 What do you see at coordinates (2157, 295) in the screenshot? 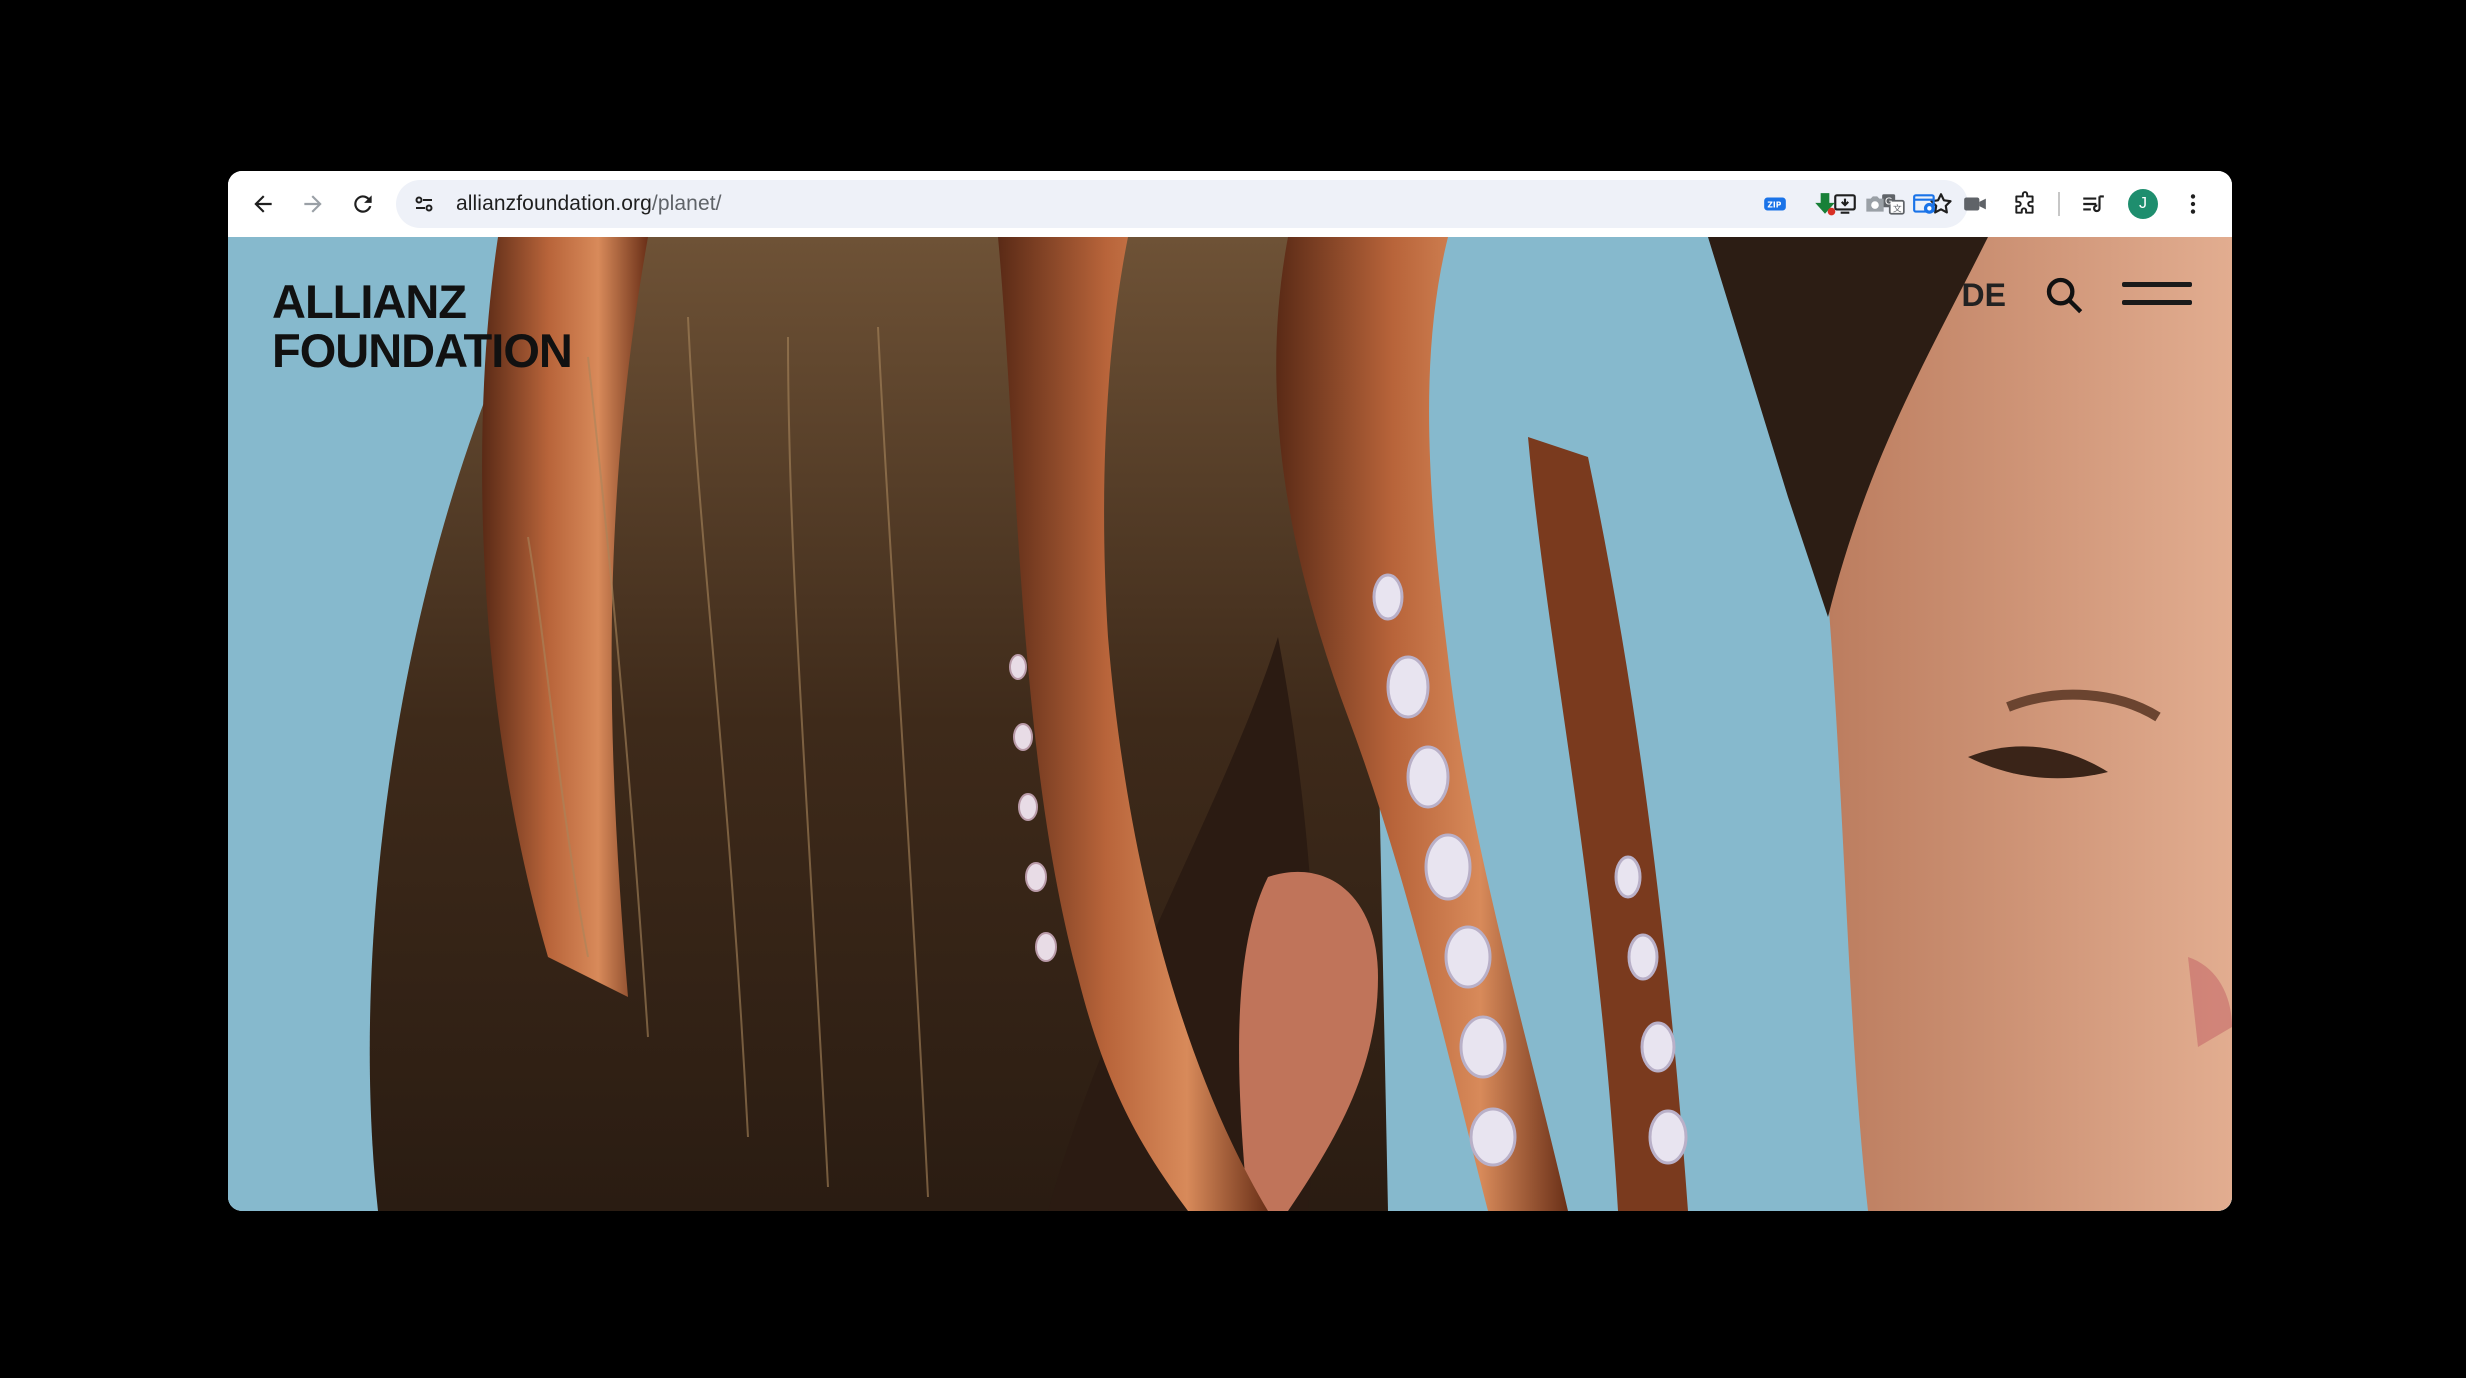
I see `hamburger-menu-icon` at bounding box center [2157, 295].